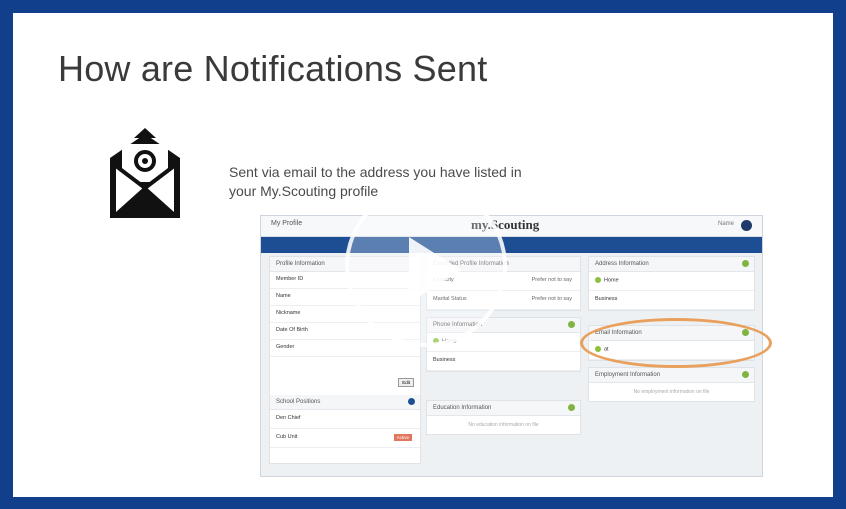  I want to click on app-topbar: My Profile my.Scouting Name, so click(511, 226).